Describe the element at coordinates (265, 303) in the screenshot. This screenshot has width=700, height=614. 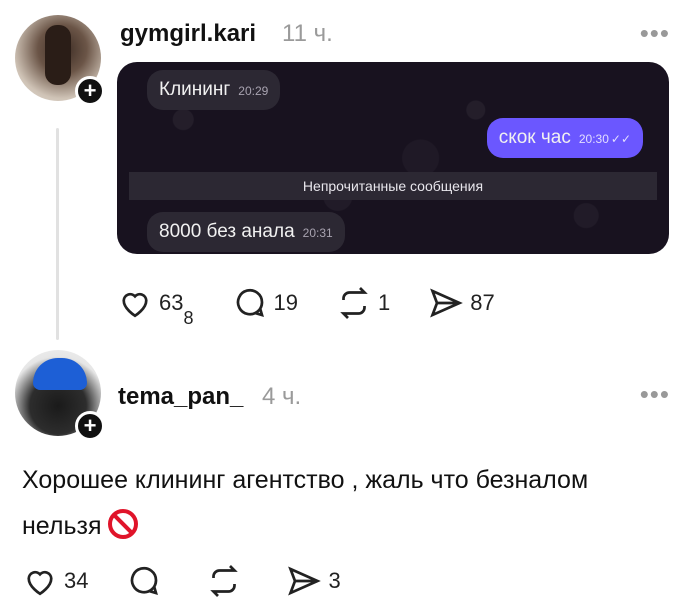
I see `comment-button: 19` at that location.